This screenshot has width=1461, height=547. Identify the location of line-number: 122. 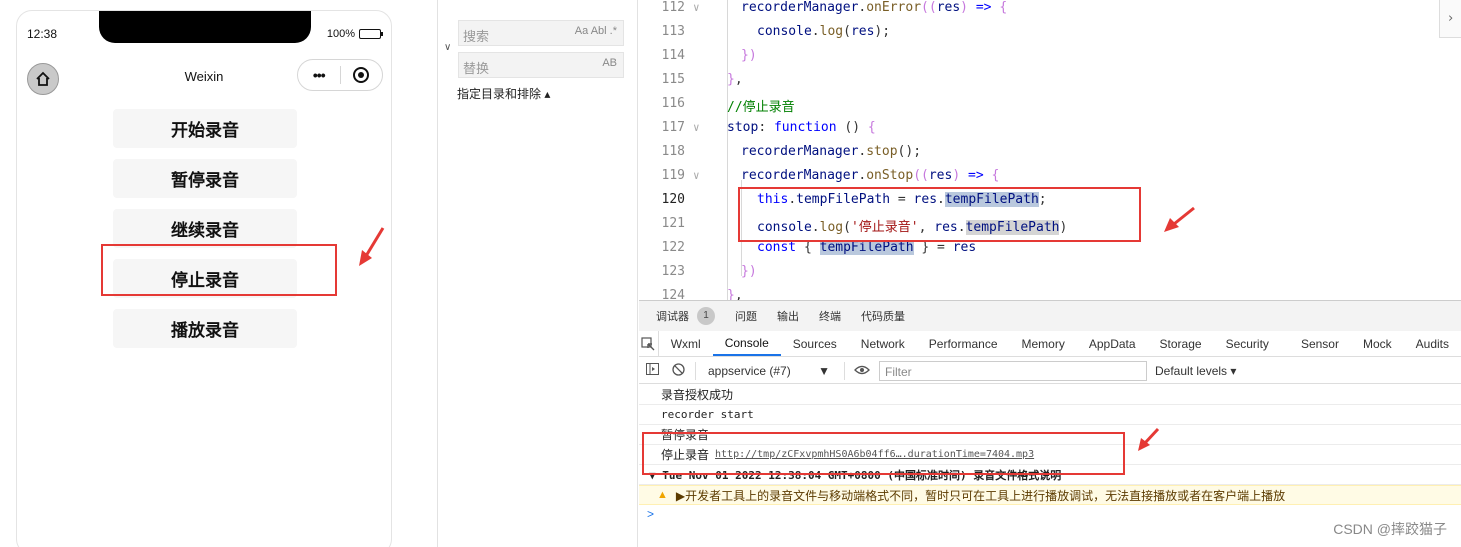
(673, 247).